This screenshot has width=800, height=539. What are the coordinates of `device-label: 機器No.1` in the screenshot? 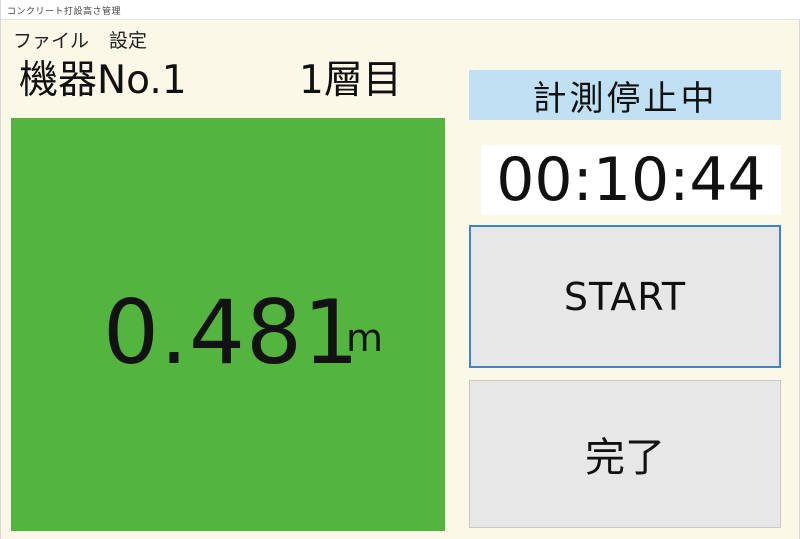 It's located at (103, 80).